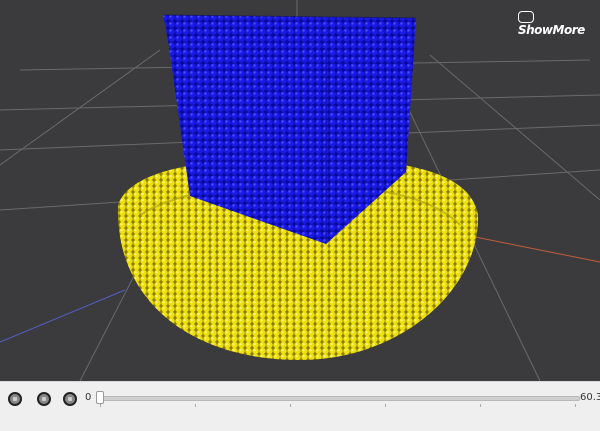 Image resolution: width=600 pixels, height=431 pixels. I want to click on play-button, so click(15, 399).